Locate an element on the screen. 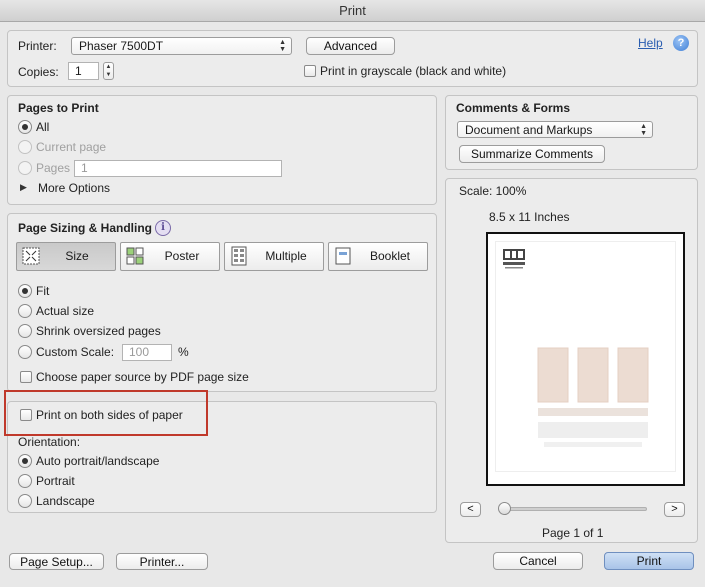 This screenshot has width=705, height=587. grayscale-label: Print in grayscale (black and white) is located at coordinates (413, 71).